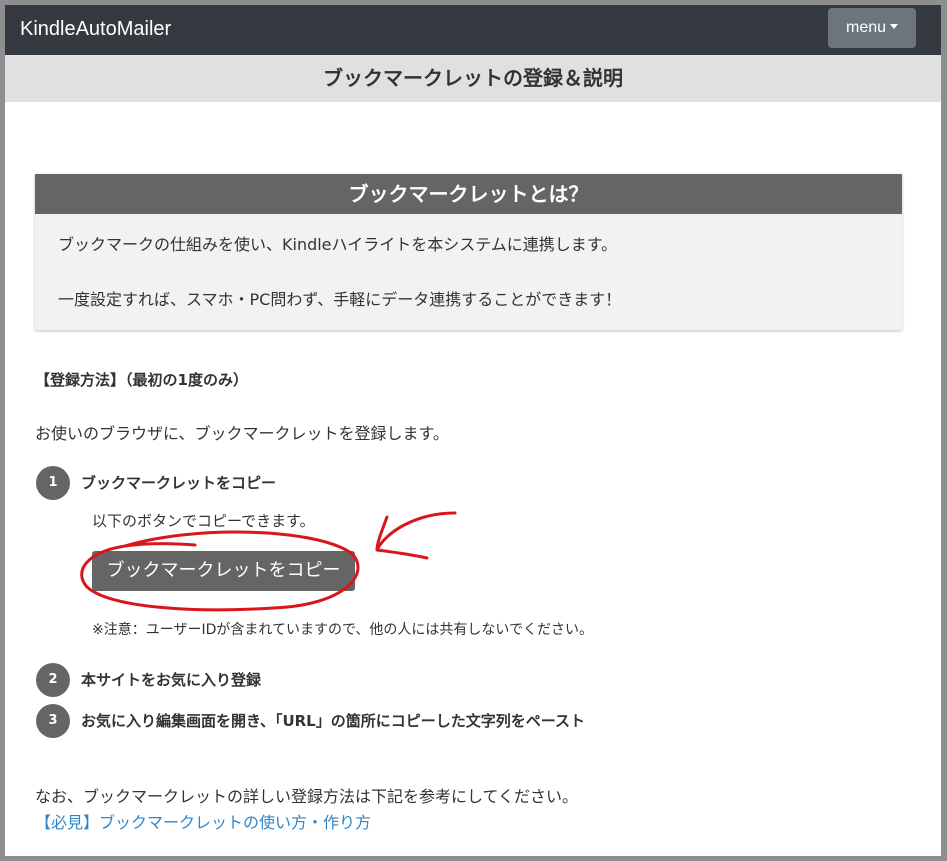  Describe the element at coordinates (416, 535) in the screenshot. I see `pointer-arrow-icon` at that location.